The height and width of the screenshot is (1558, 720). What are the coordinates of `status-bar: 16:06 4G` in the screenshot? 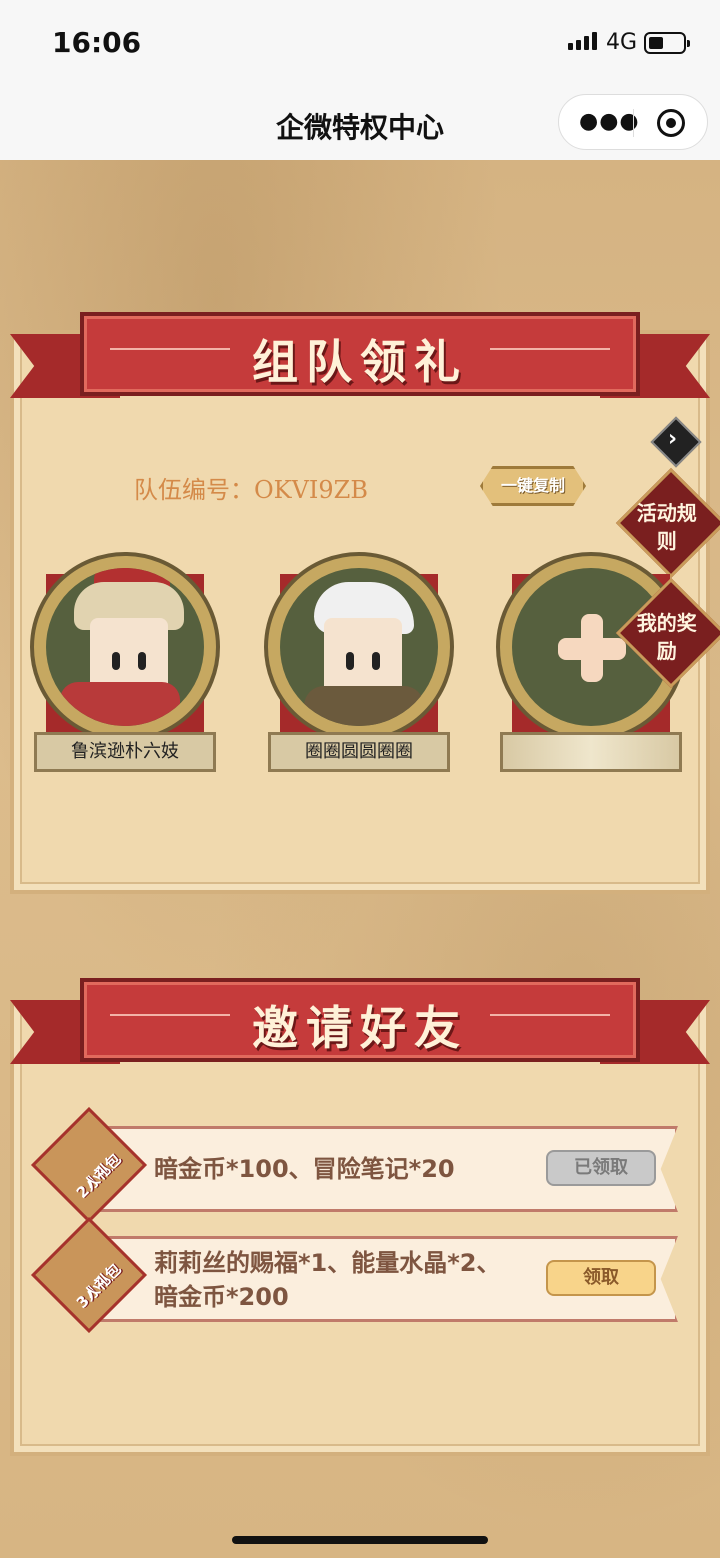 It's located at (360, 44).